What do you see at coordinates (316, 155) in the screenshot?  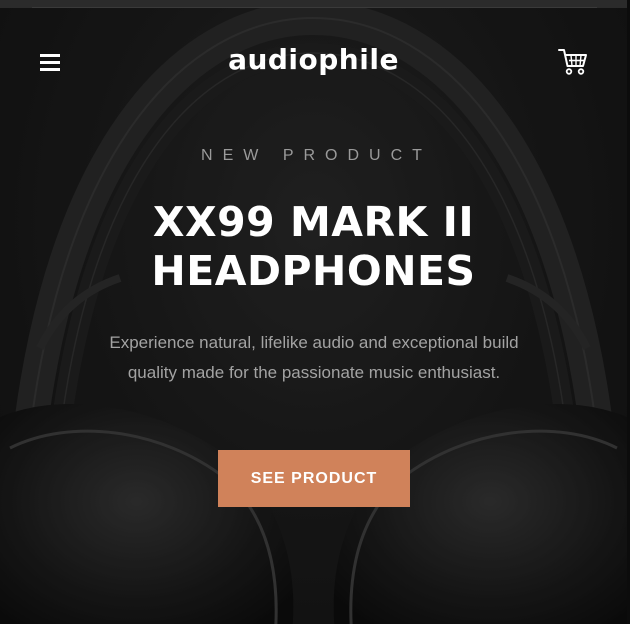 I see `hero-overline: NEW PRODUCT` at bounding box center [316, 155].